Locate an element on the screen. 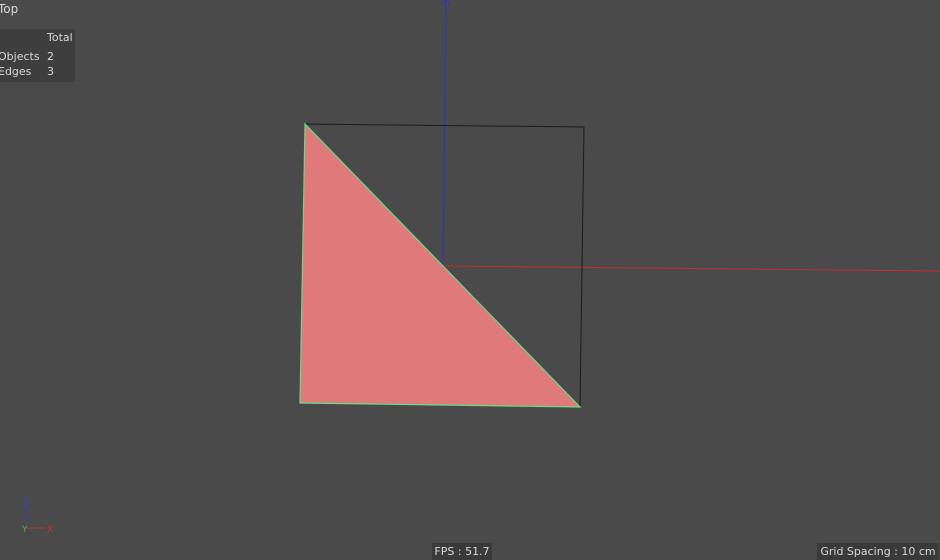  gizmo-y-label: Y is located at coordinates (24, 530).